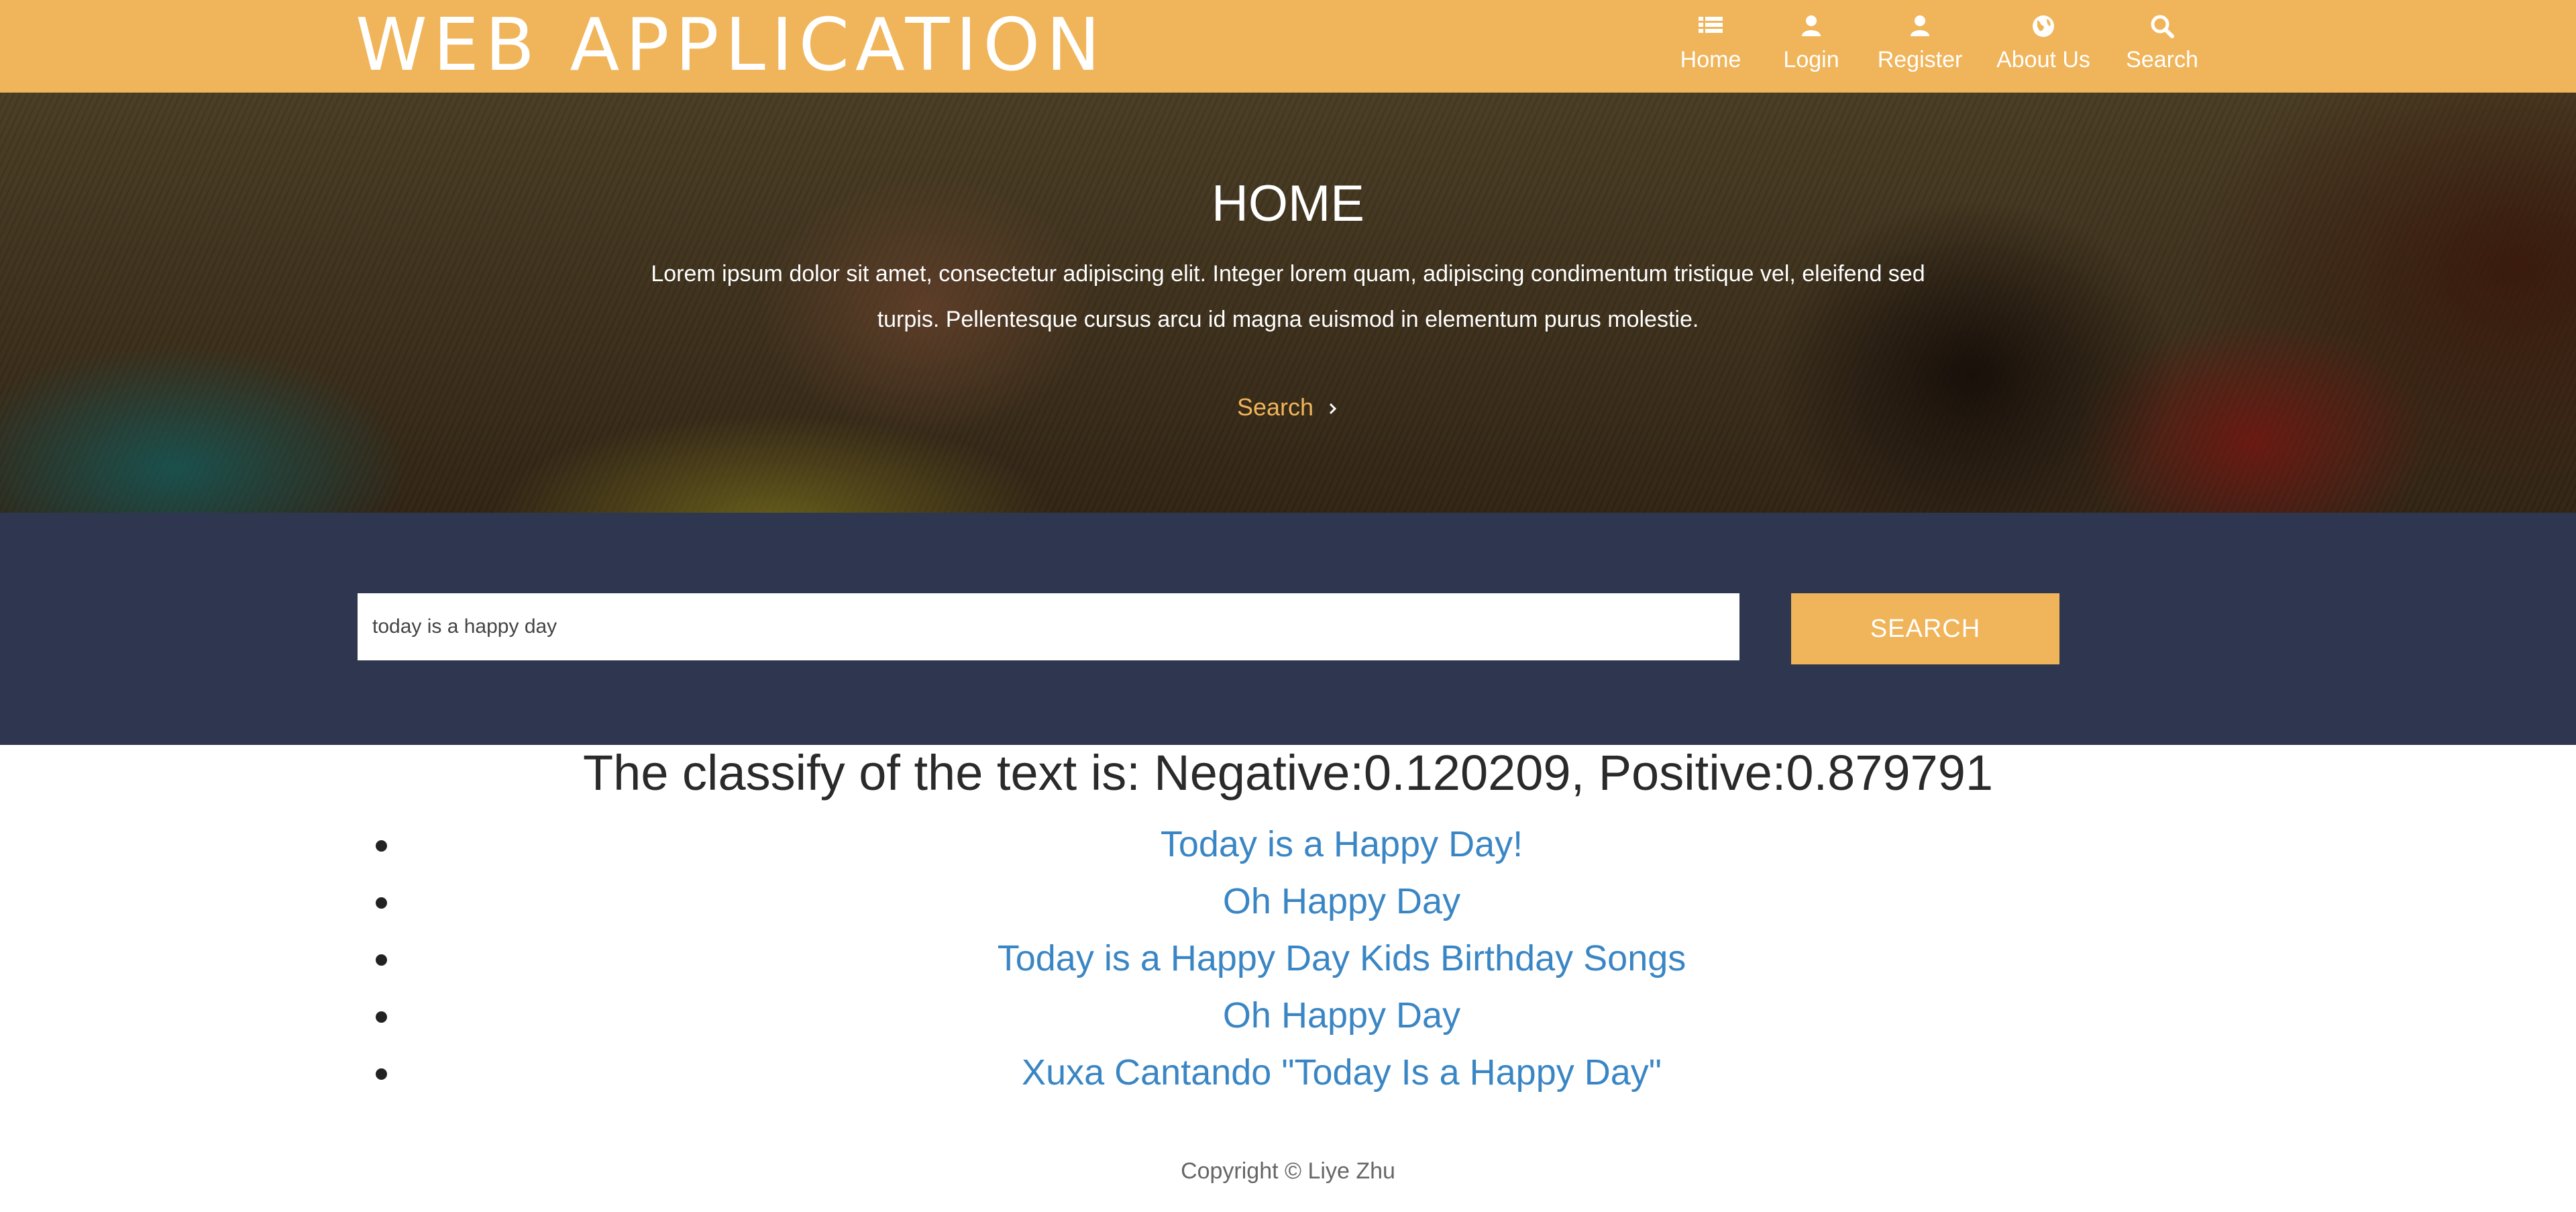 The image size is (2576, 1212). I want to click on globe-icon, so click(2043, 26).